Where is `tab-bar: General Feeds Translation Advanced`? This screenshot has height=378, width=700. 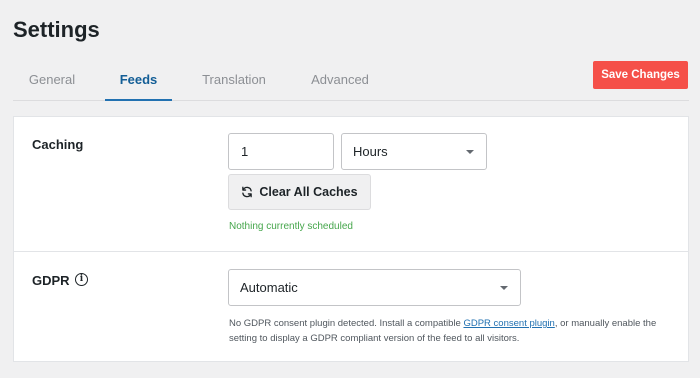 tab-bar: General Feeds Translation Advanced is located at coordinates (351, 80).